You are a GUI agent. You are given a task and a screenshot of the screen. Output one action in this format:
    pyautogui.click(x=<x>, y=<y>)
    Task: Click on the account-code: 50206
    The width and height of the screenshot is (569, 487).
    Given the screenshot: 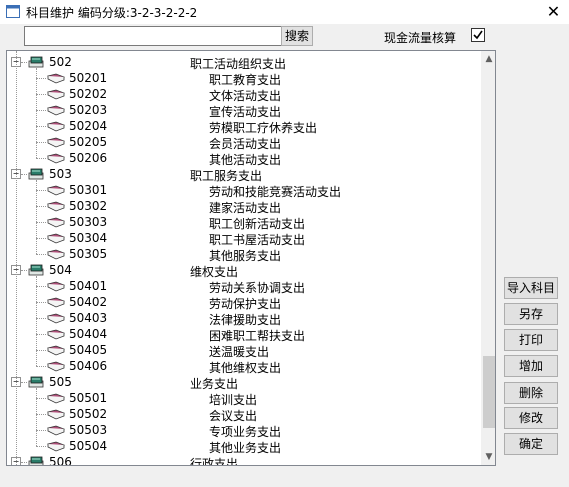 What is the action you would take?
    pyautogui.click(x=88, y=158)
    